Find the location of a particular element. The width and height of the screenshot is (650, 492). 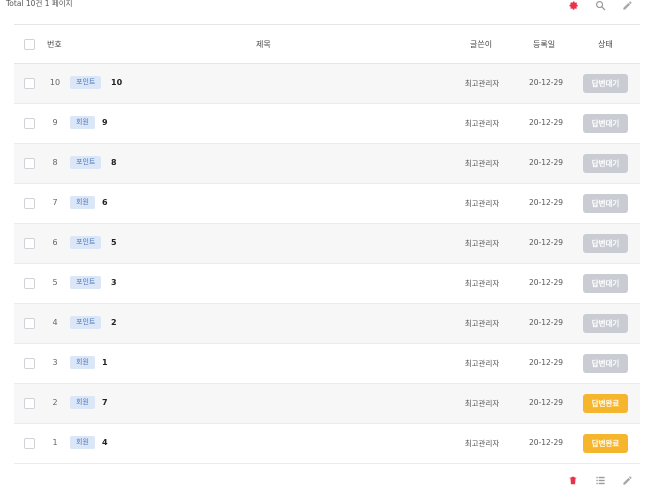

column-header-date: 등록일 is located at coordinates (544, 44).